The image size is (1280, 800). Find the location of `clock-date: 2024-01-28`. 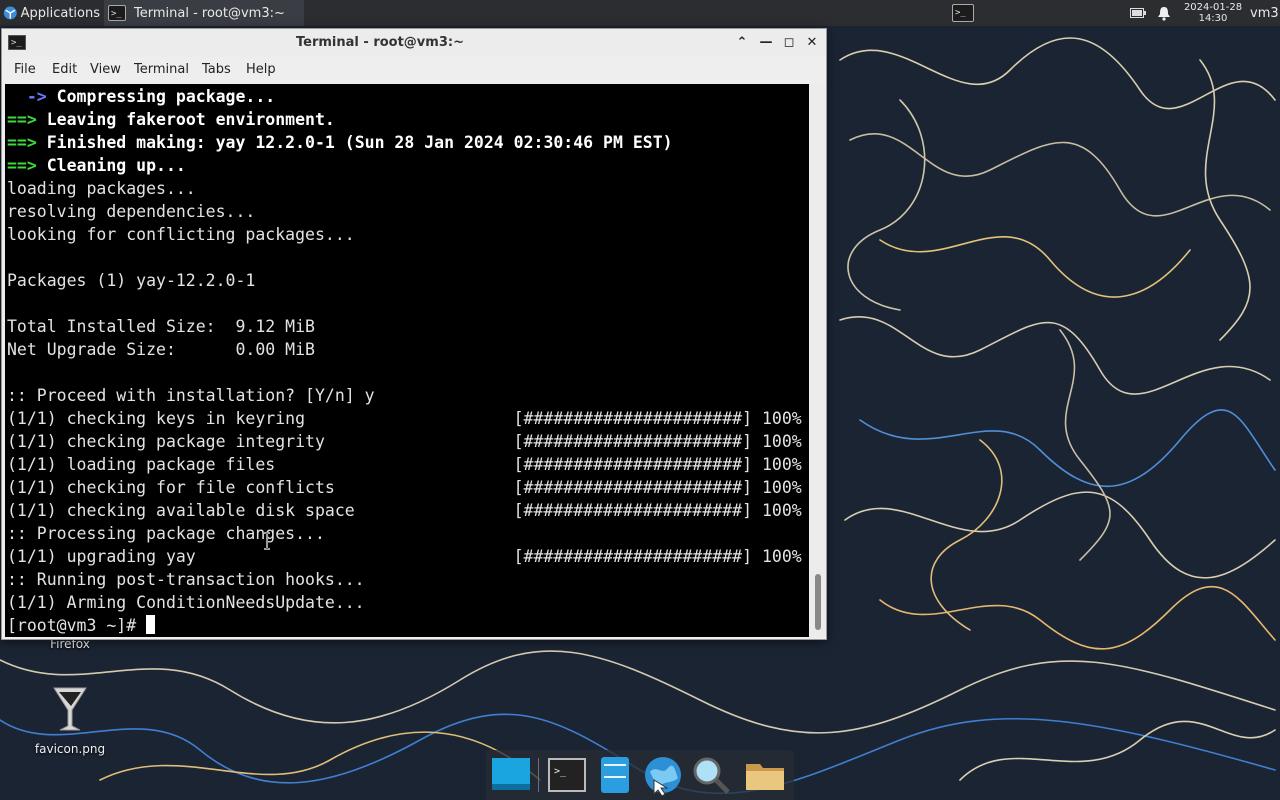

clock-date: 2024-01-28 is located at coordinates (1213, 7).